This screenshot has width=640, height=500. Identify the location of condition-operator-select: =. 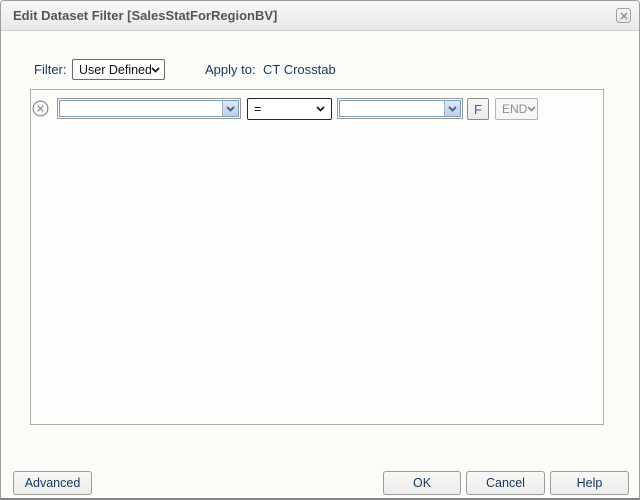
(289, 109).